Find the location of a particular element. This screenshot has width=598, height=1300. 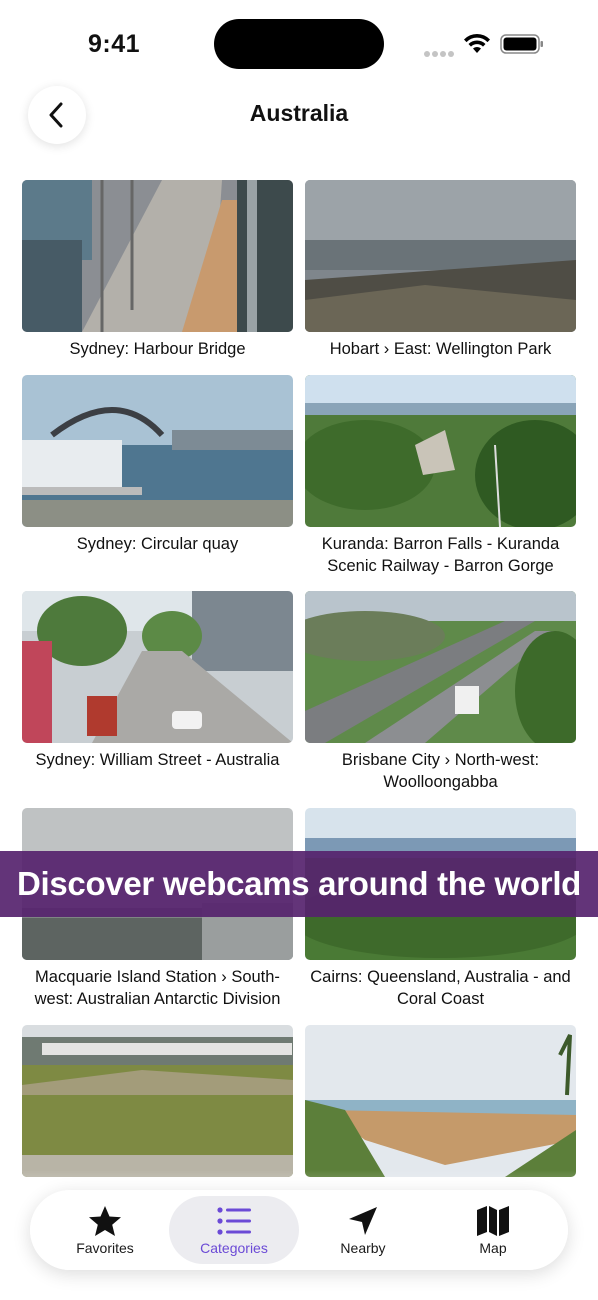

webcam-card-sydney-circular-quay: Sydney: Circular quay is located at coordinates (157, 465).